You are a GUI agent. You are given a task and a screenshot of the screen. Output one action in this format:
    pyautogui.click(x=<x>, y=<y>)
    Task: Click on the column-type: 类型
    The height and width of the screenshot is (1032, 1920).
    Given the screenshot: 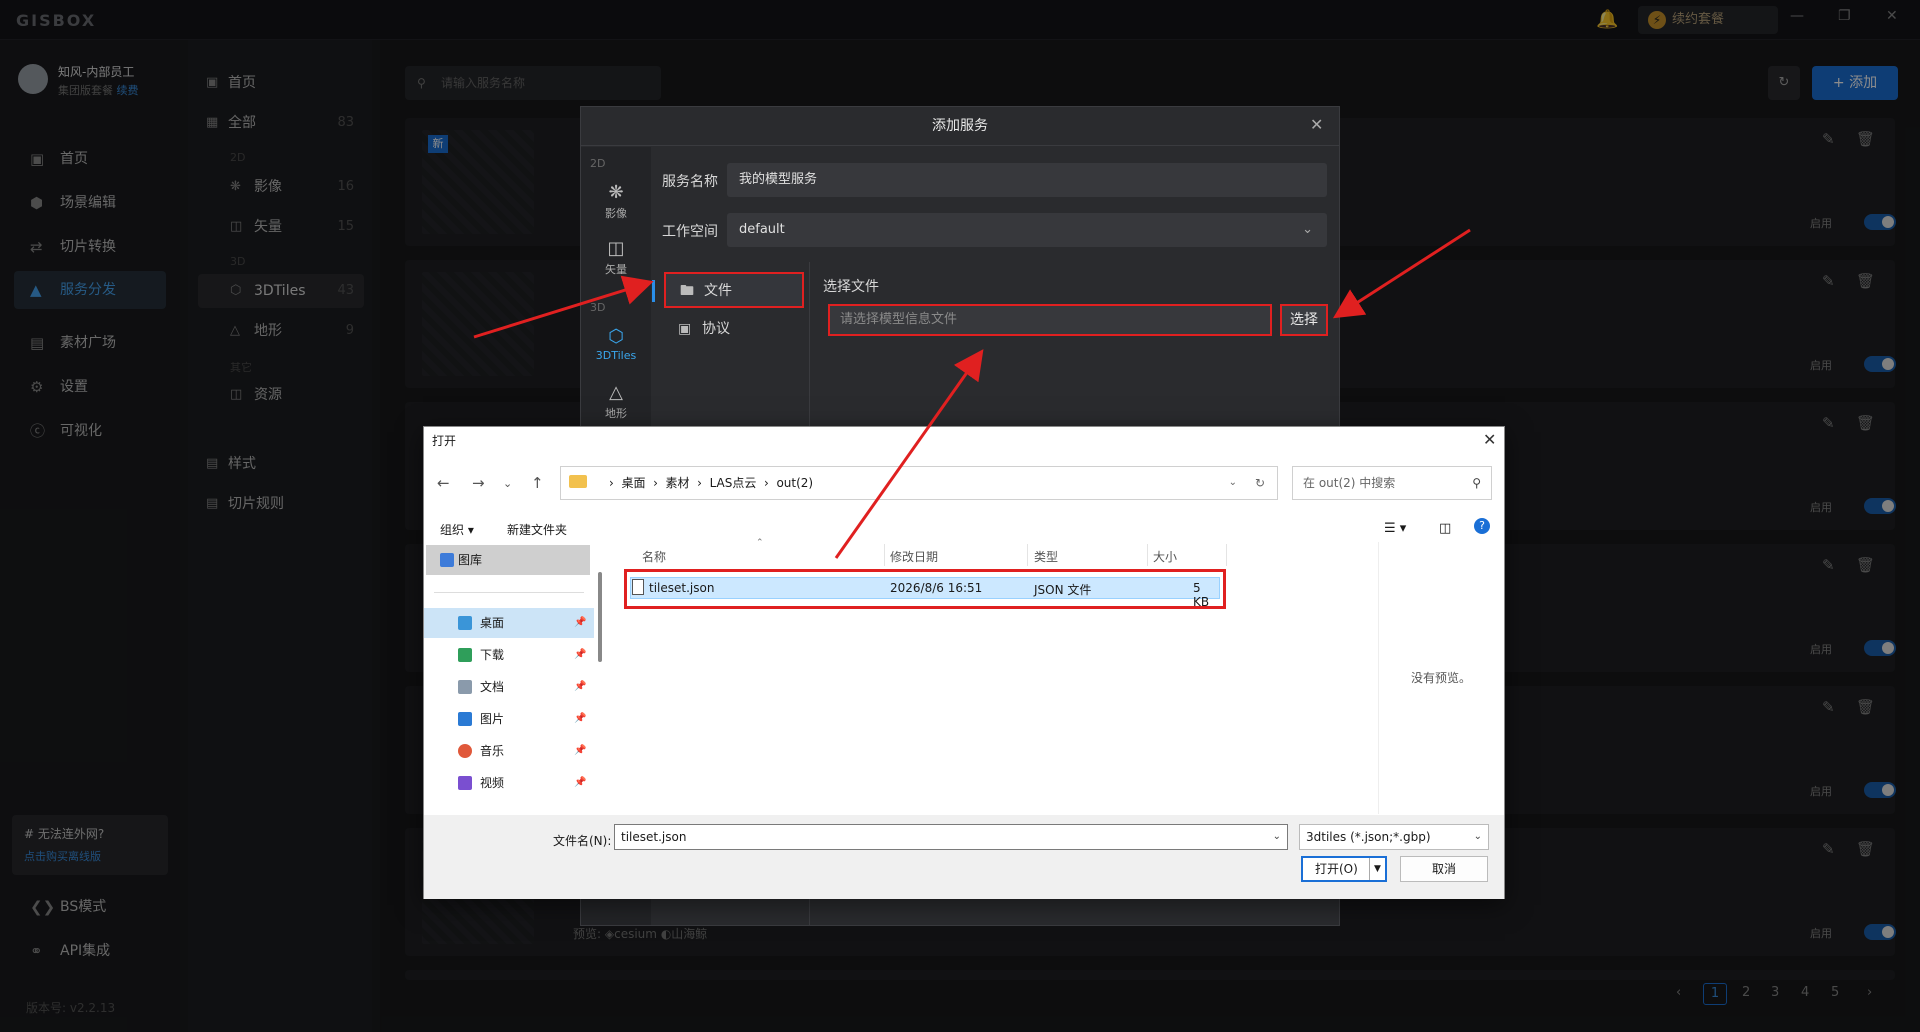 What is the action you would take?
    pyautogui.click(x=1046, y=556)
    